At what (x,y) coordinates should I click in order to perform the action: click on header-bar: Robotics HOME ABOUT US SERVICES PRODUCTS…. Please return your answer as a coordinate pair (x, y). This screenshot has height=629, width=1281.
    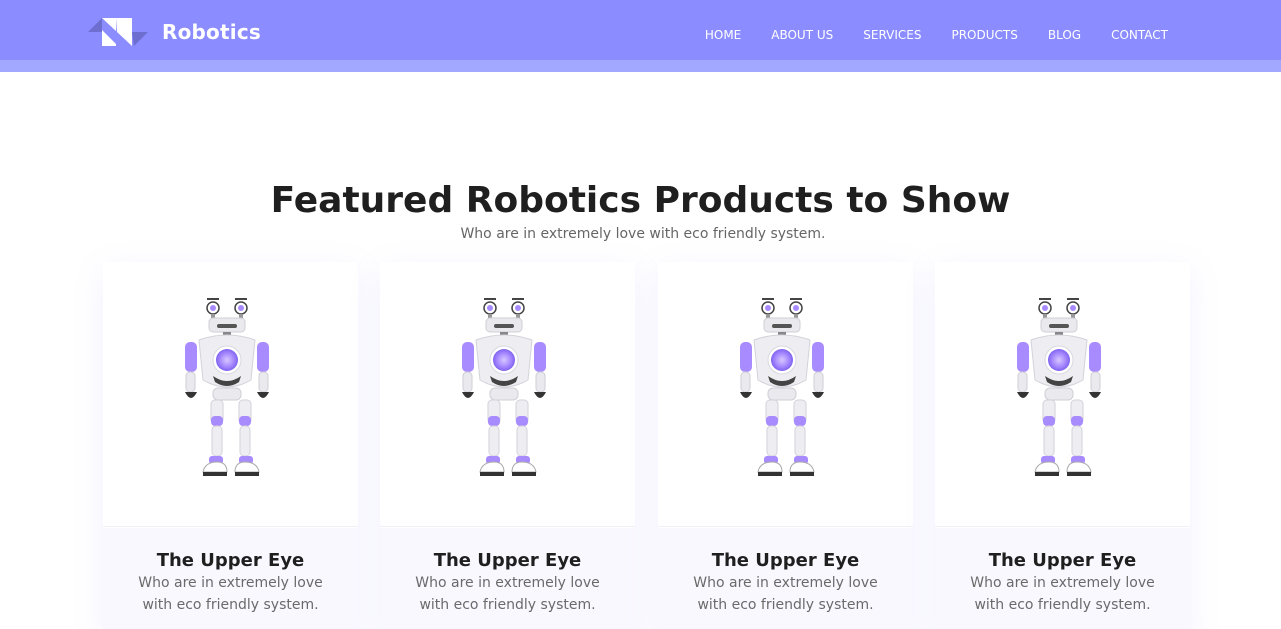
    Looking at the image, I should click on (640, 36).